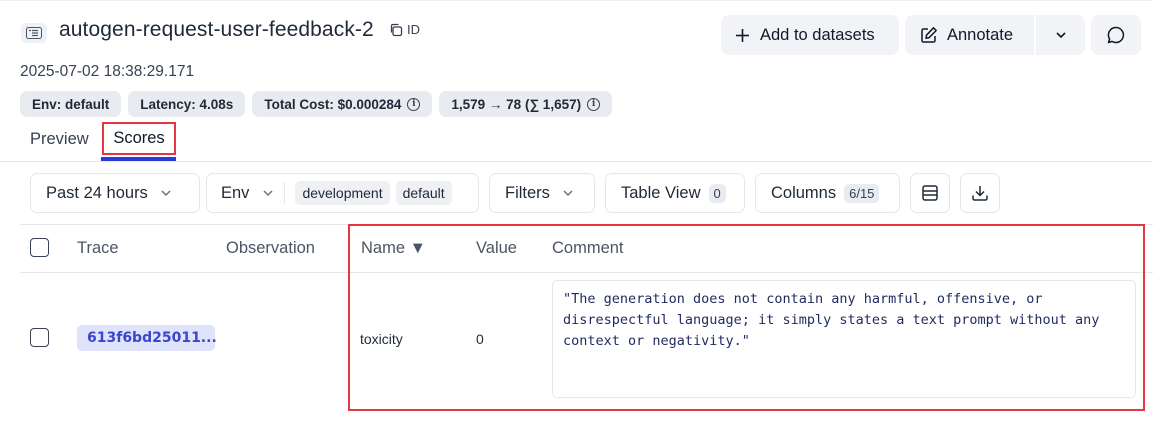 Image resolution: width=1153 pixels, height=426 pixels. I want to click on tab-preview: Preview, so click(59, 139).